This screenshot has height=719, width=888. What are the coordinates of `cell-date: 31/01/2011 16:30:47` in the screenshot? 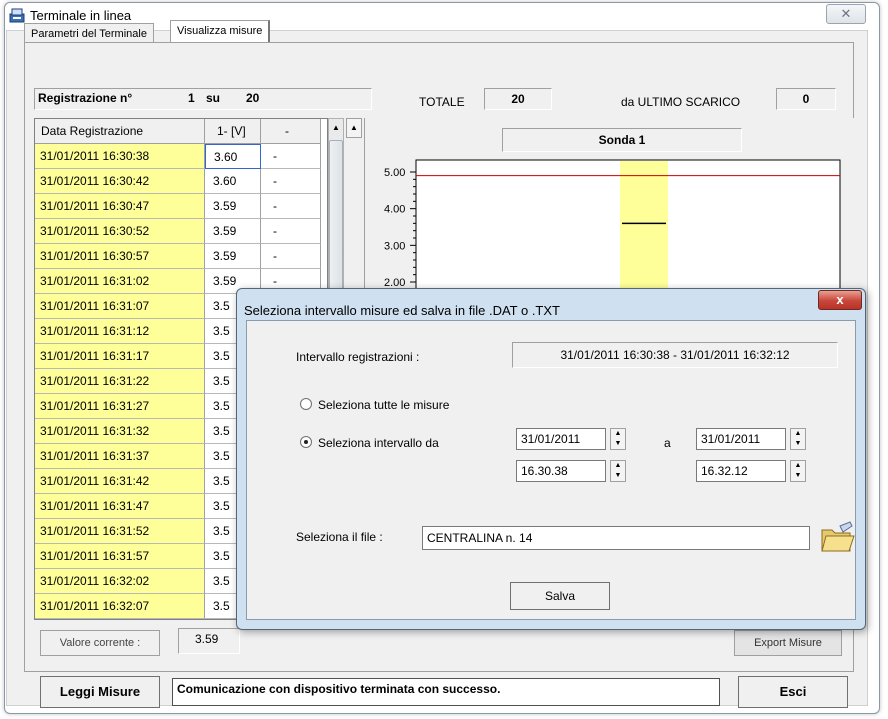 It's located at (120, 206).